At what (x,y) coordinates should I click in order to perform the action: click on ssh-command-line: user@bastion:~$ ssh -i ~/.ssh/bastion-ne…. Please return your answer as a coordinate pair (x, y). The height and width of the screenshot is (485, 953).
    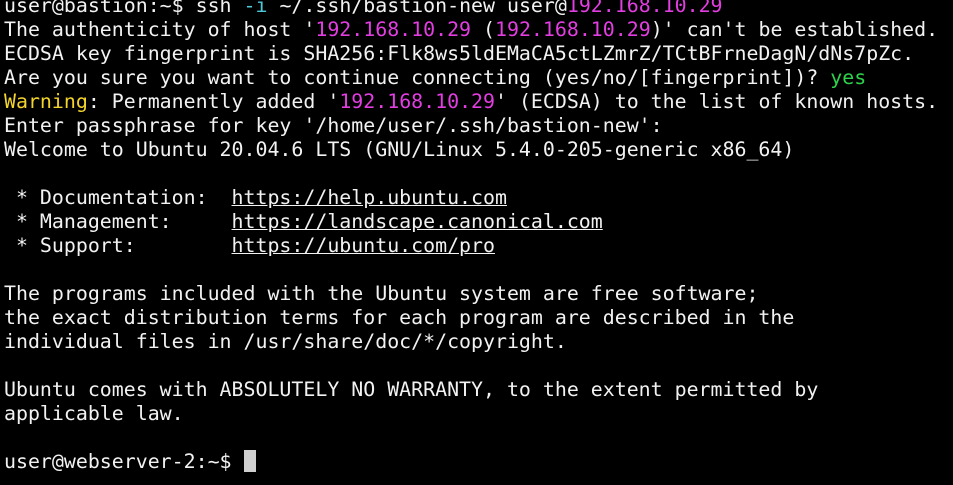
    Looking at the image, I should click on (478, 9).